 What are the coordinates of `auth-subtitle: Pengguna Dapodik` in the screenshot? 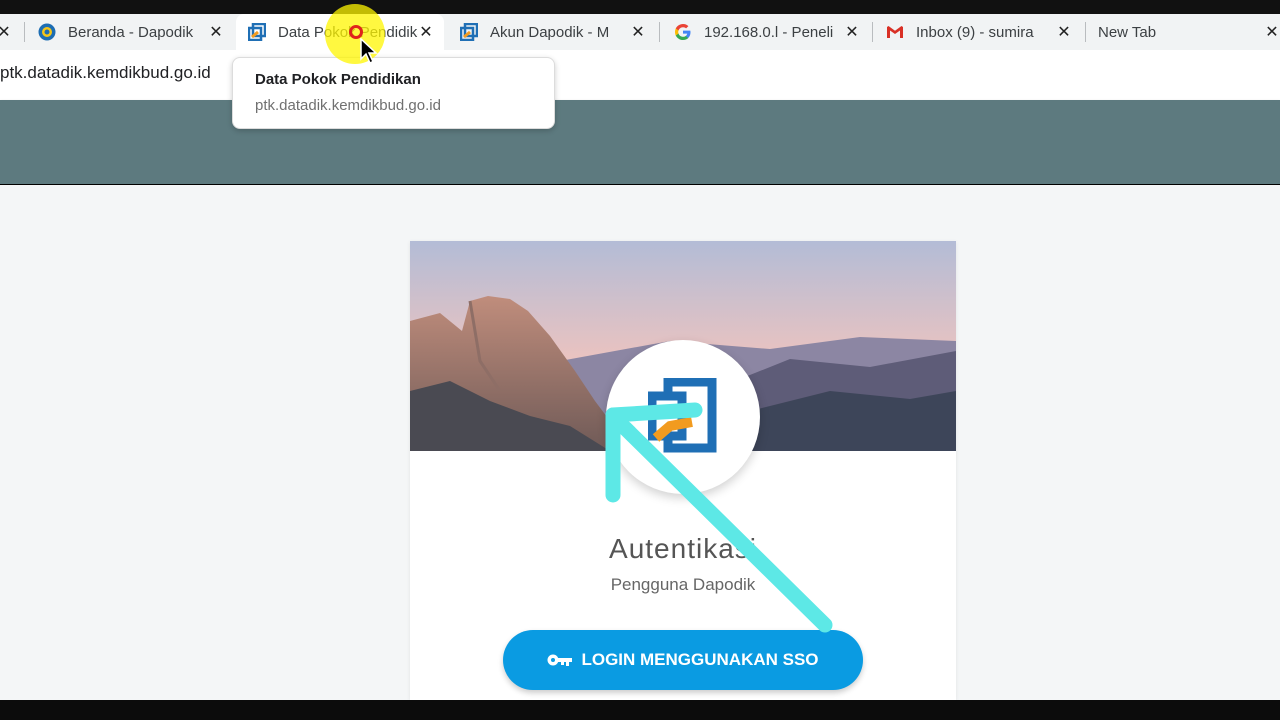 It's located at (683, 584).